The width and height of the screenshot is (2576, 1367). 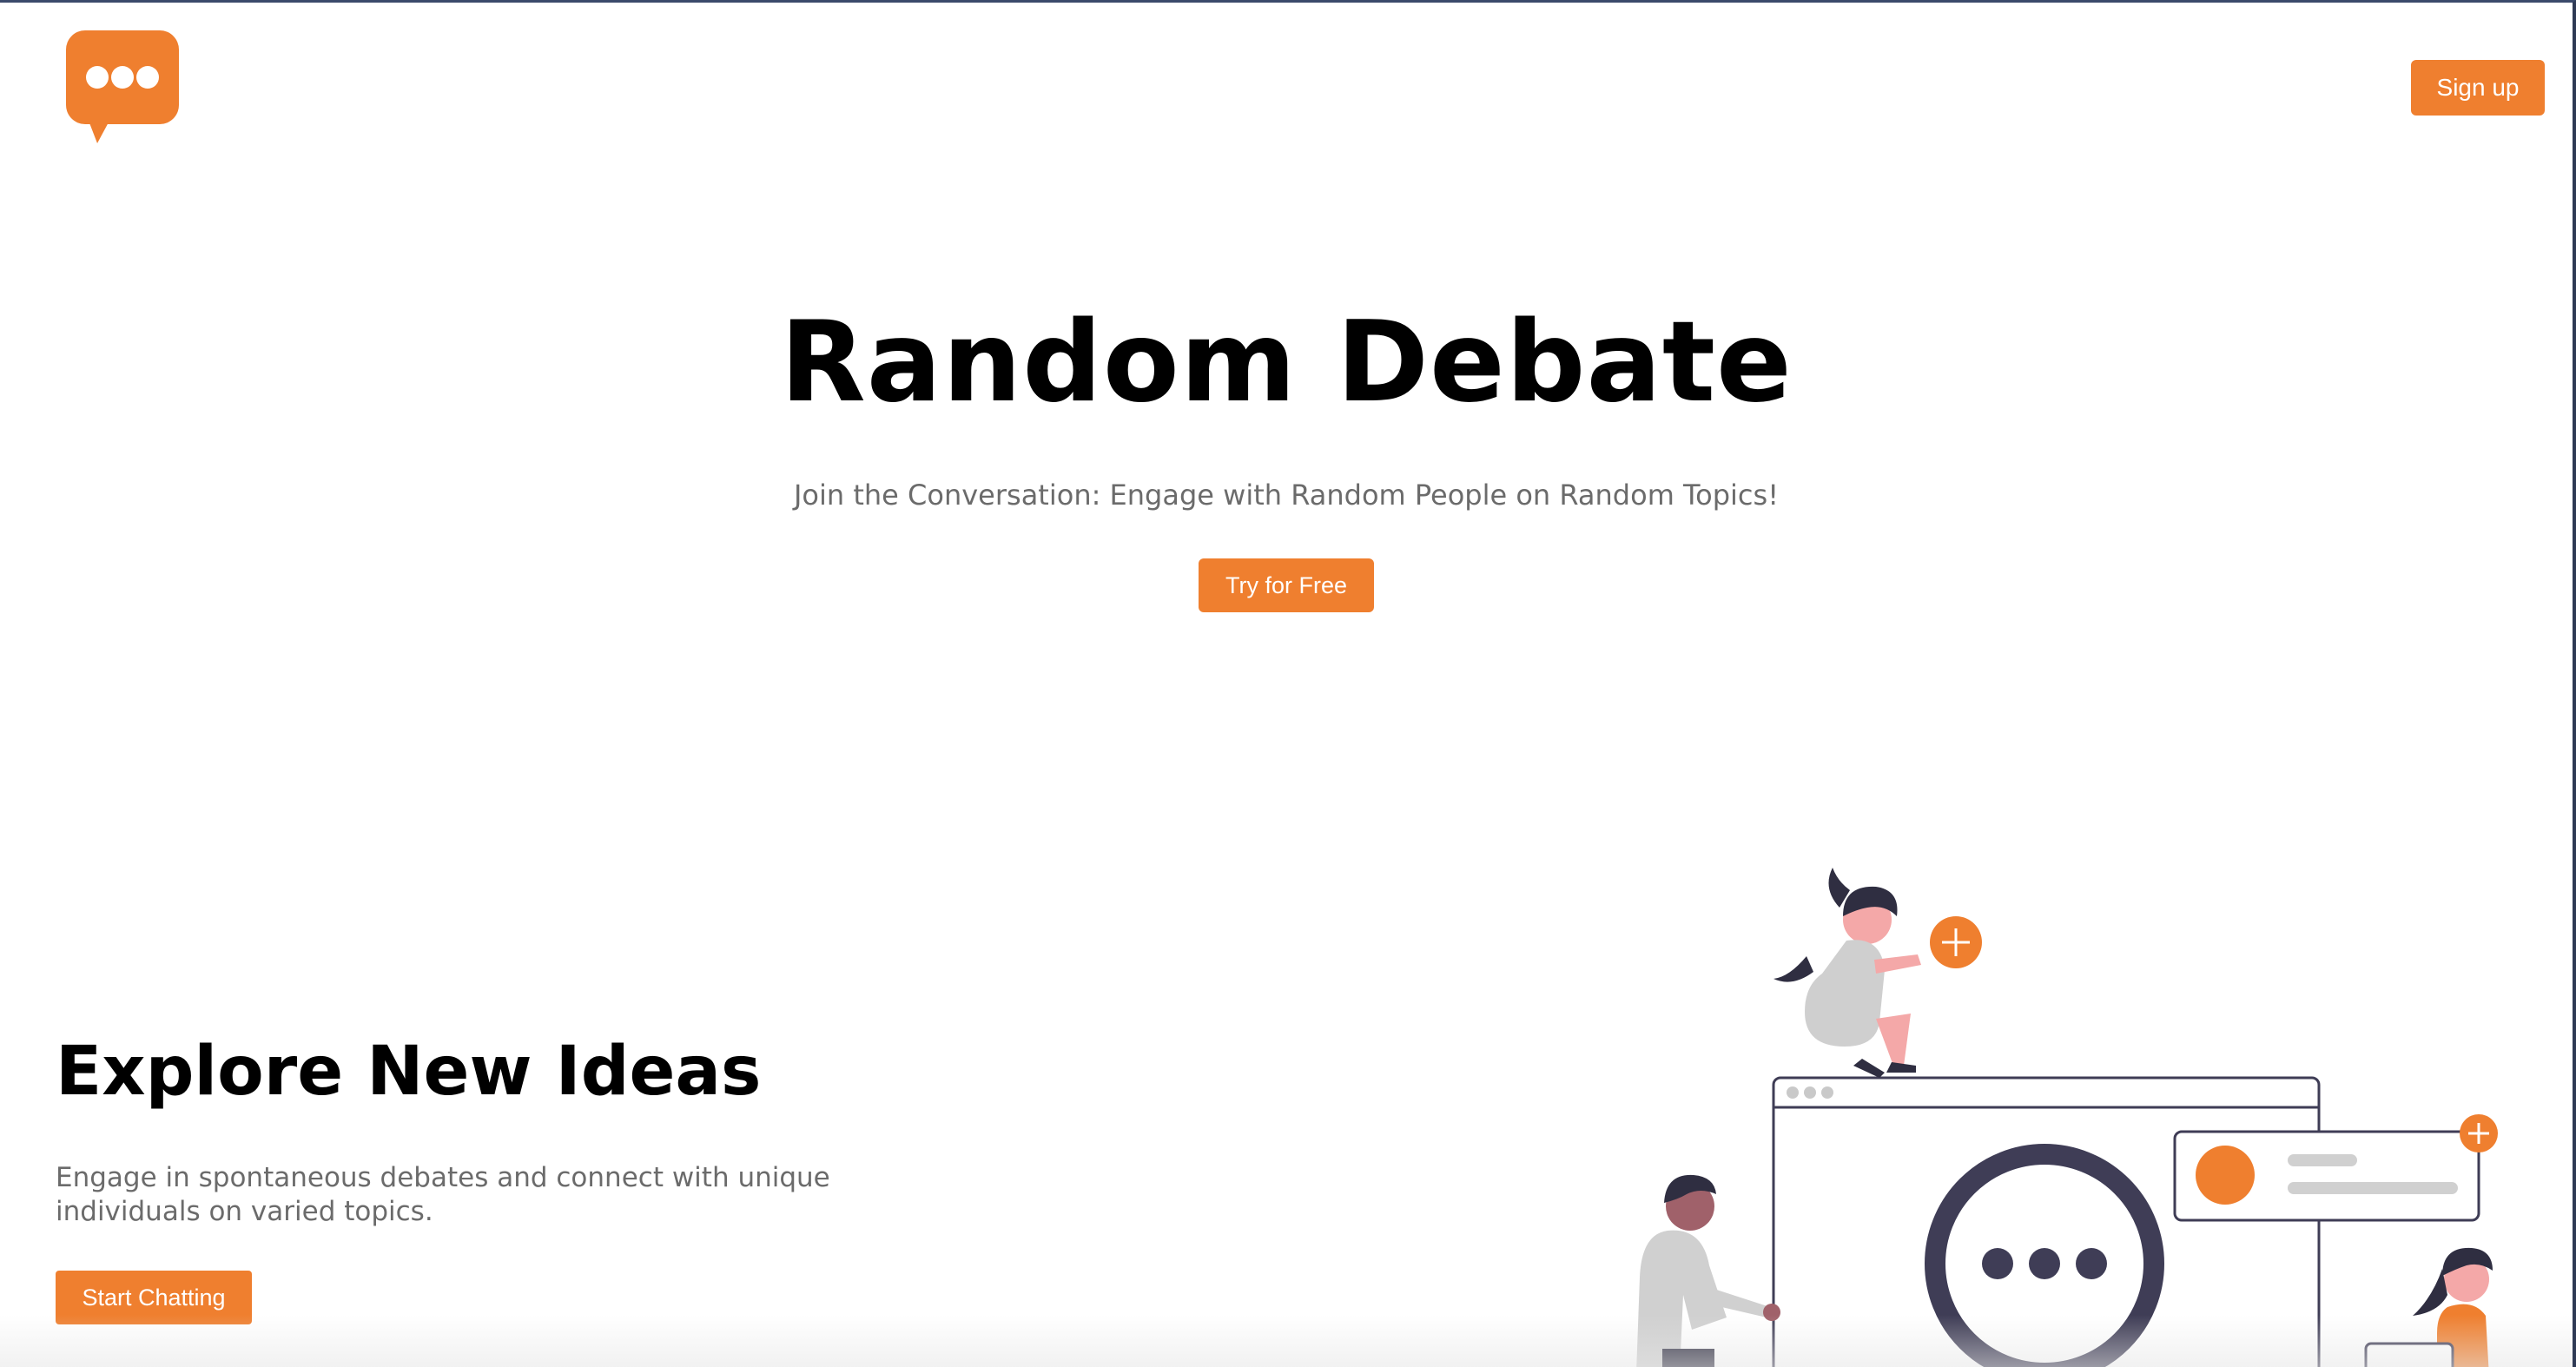 I want to click on signup-button: Sign up, so click(x=2478, y=88).